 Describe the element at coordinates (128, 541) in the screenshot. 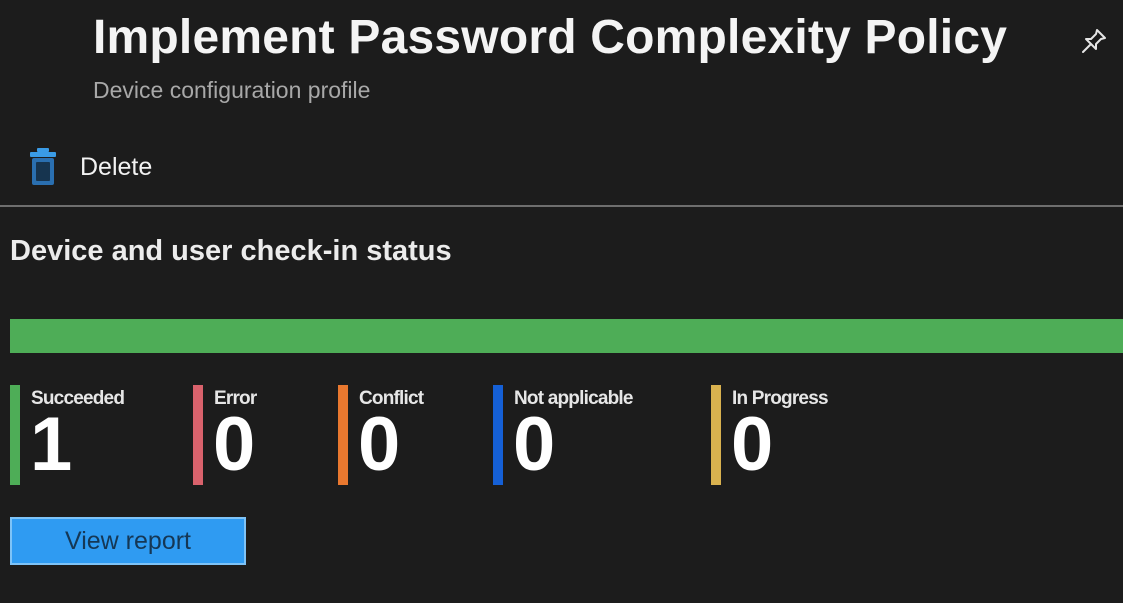

I see `view-report-button: View report` at that location.